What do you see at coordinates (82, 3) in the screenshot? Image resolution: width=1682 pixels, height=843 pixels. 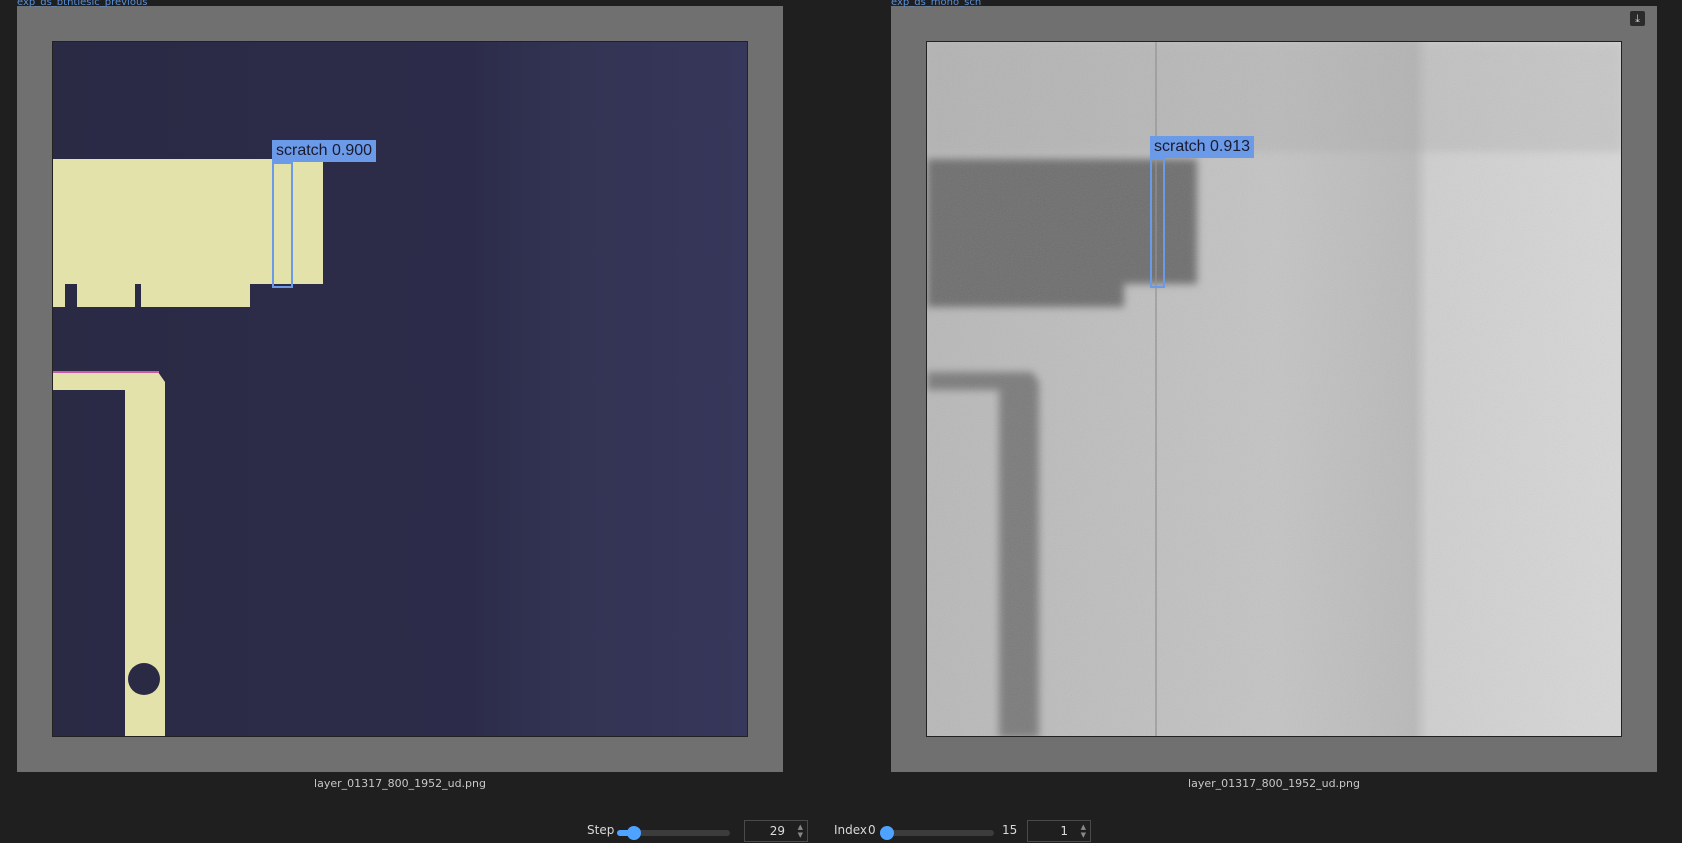 I see `panel-title-left: exp_ds_bthtiesic_previous` at bounding box center [82, 3].